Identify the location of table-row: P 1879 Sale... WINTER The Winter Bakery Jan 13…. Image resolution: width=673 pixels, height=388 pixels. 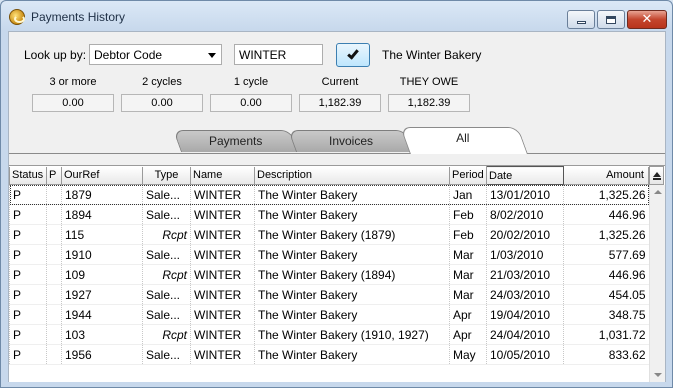
(329, 194).